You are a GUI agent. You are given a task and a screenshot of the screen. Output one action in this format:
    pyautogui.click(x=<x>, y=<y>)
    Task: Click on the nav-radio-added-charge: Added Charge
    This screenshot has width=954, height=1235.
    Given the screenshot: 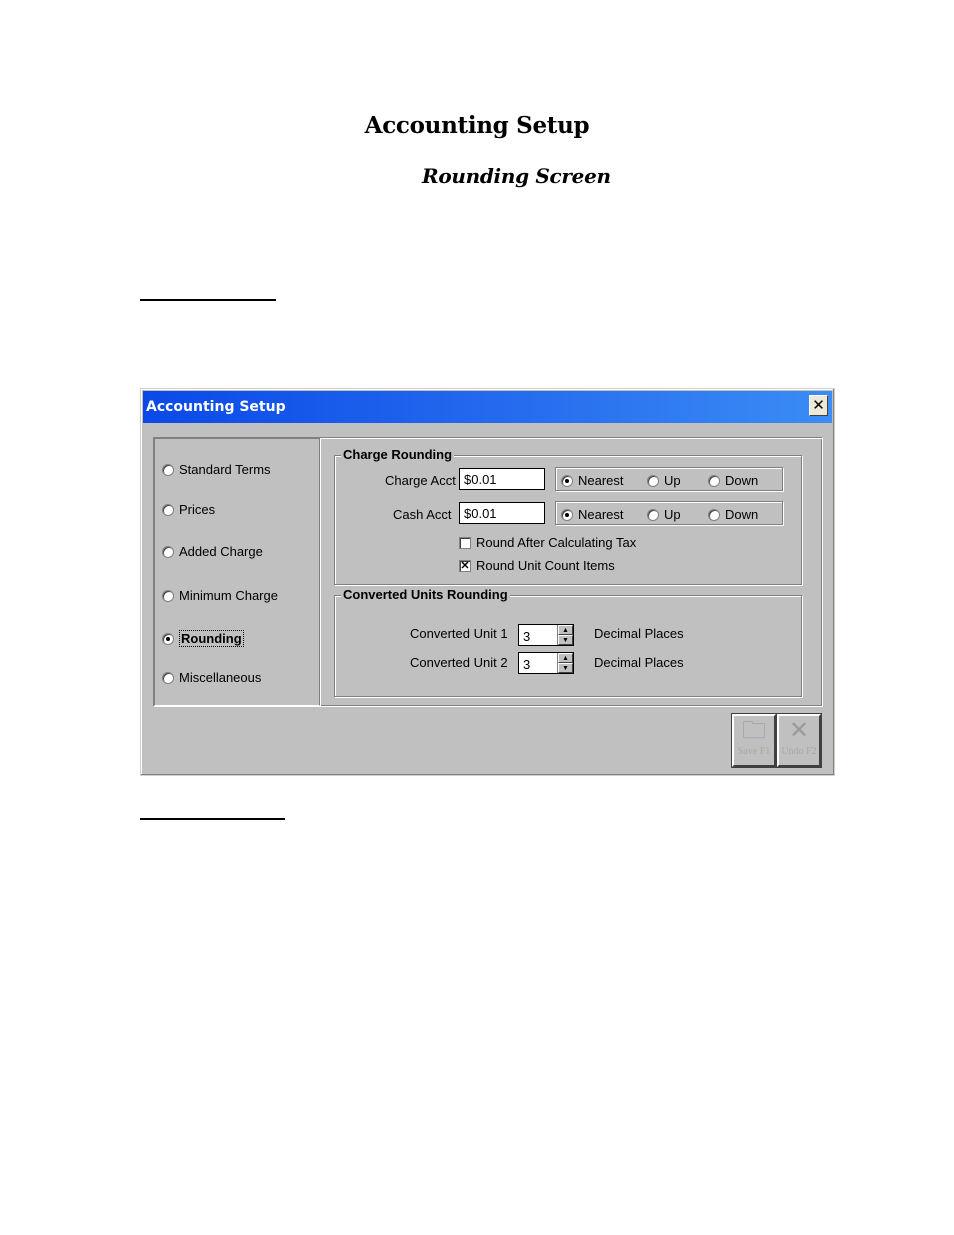 What is the action you would take?
    pyautogui.click(x=212, y=551)
    